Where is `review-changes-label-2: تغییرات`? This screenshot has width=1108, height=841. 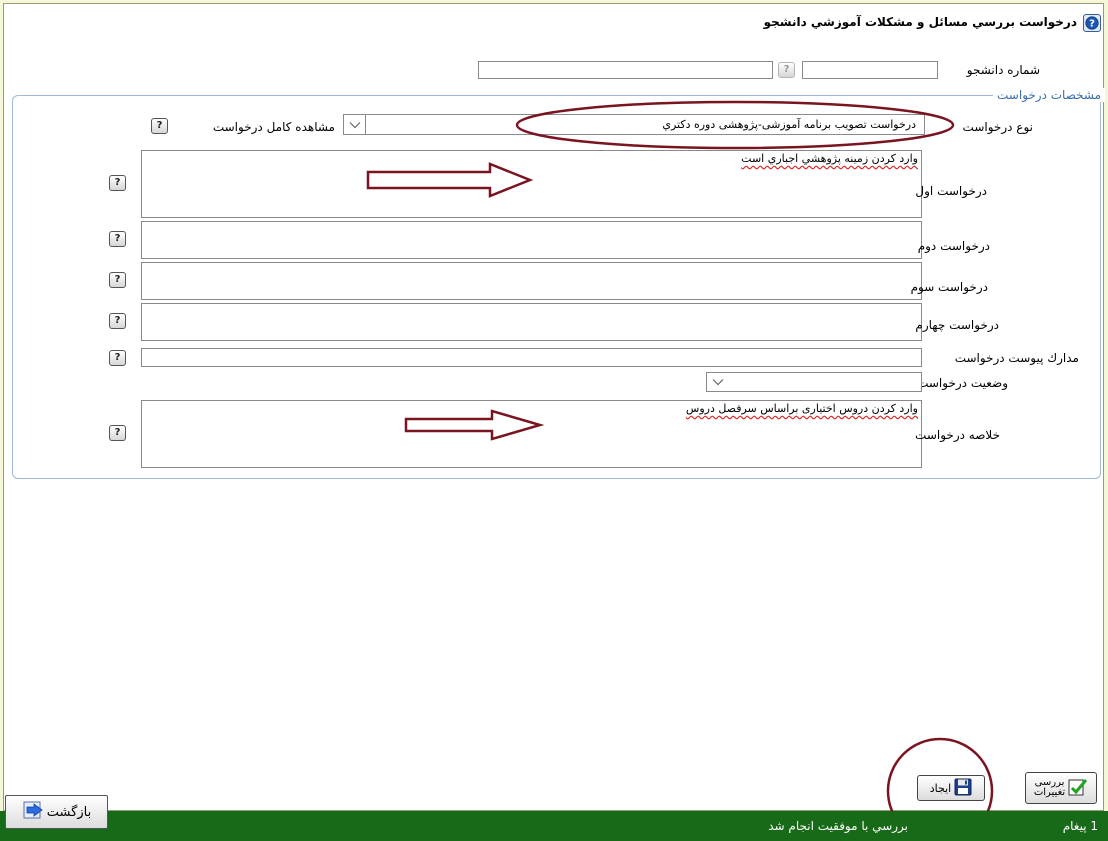 review-changes-label-2: تغییرات is located at coordinates (1049, 792).